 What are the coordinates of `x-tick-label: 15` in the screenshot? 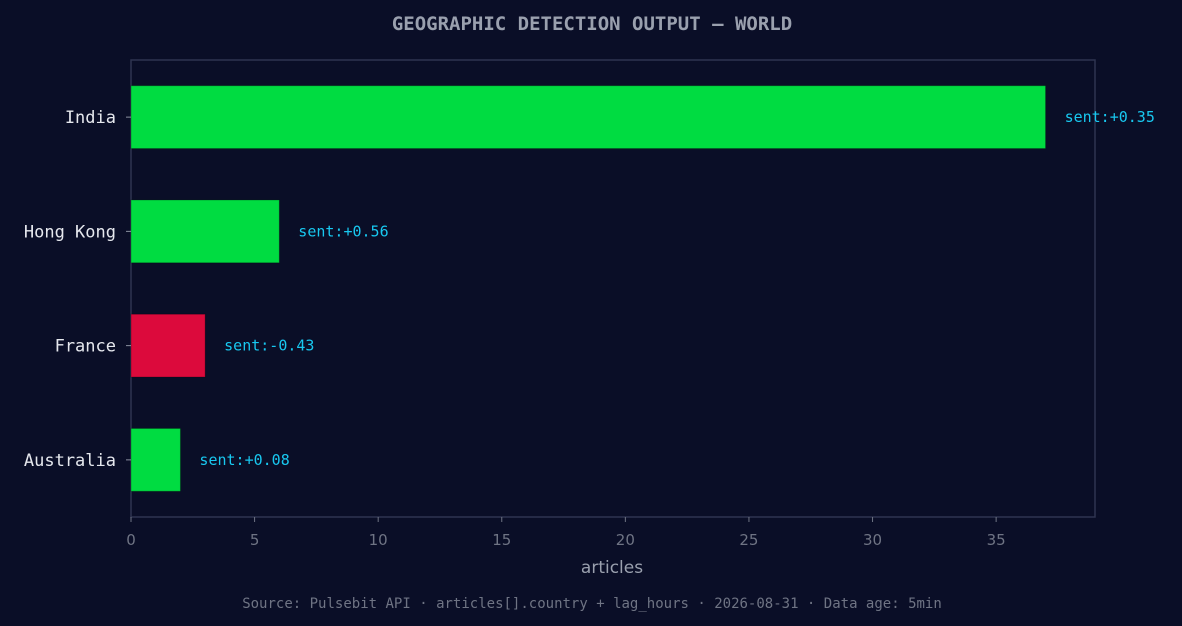 It's located at (501, 540).